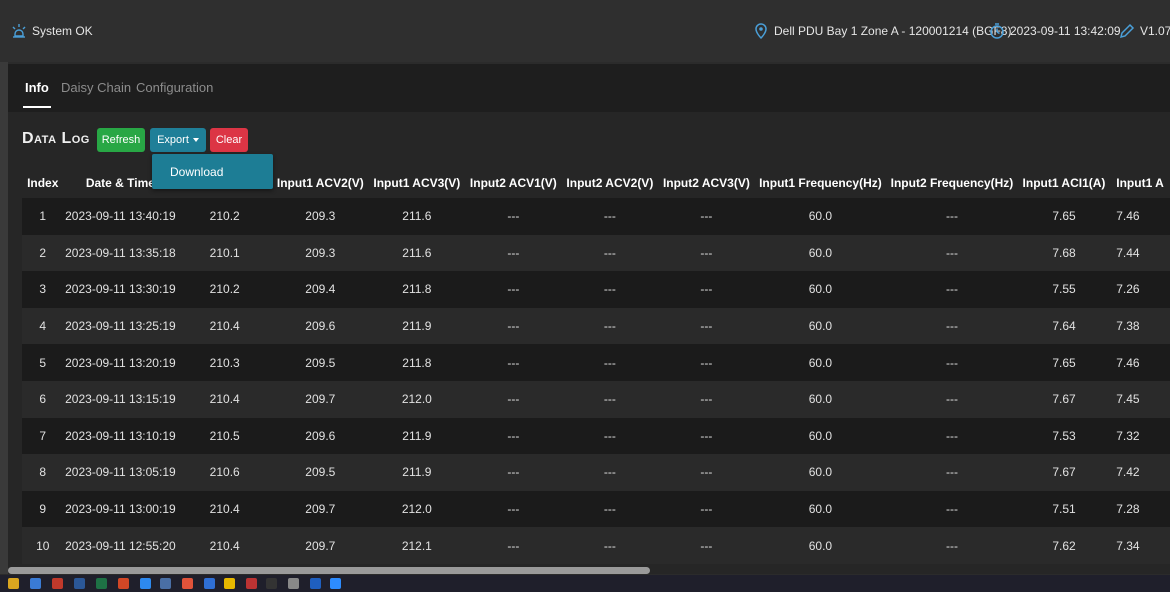 The image size is (1170, 592). What do you see at coordinates (195, 140) in the screenshot?
I see `chevron-down-icon` at bounding box center [195, 140].